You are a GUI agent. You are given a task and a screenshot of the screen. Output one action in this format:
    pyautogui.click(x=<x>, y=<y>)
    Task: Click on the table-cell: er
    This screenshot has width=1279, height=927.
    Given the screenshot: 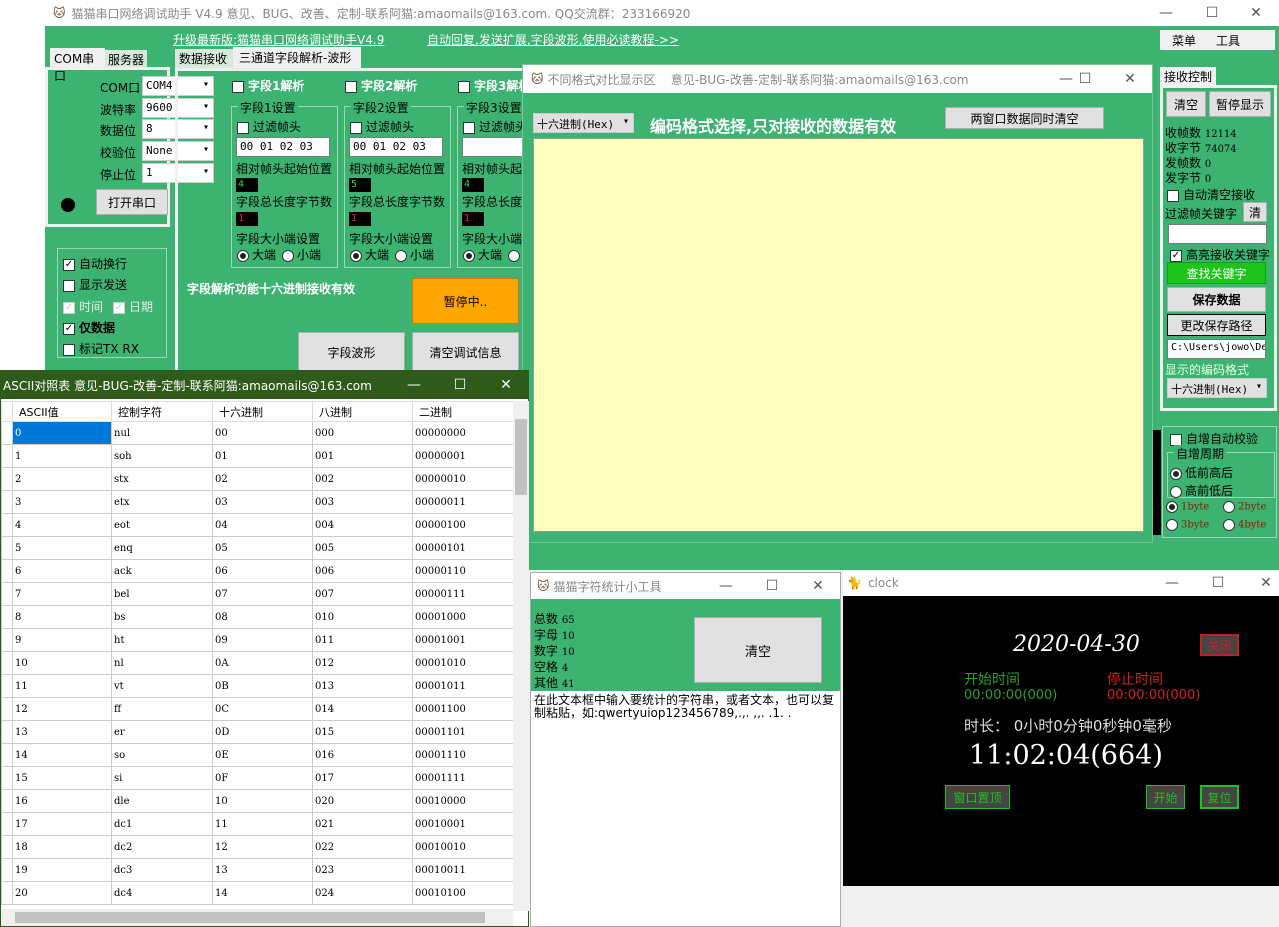 What is the action you would take?
    pyautogui.click(x=162, y=732)
    